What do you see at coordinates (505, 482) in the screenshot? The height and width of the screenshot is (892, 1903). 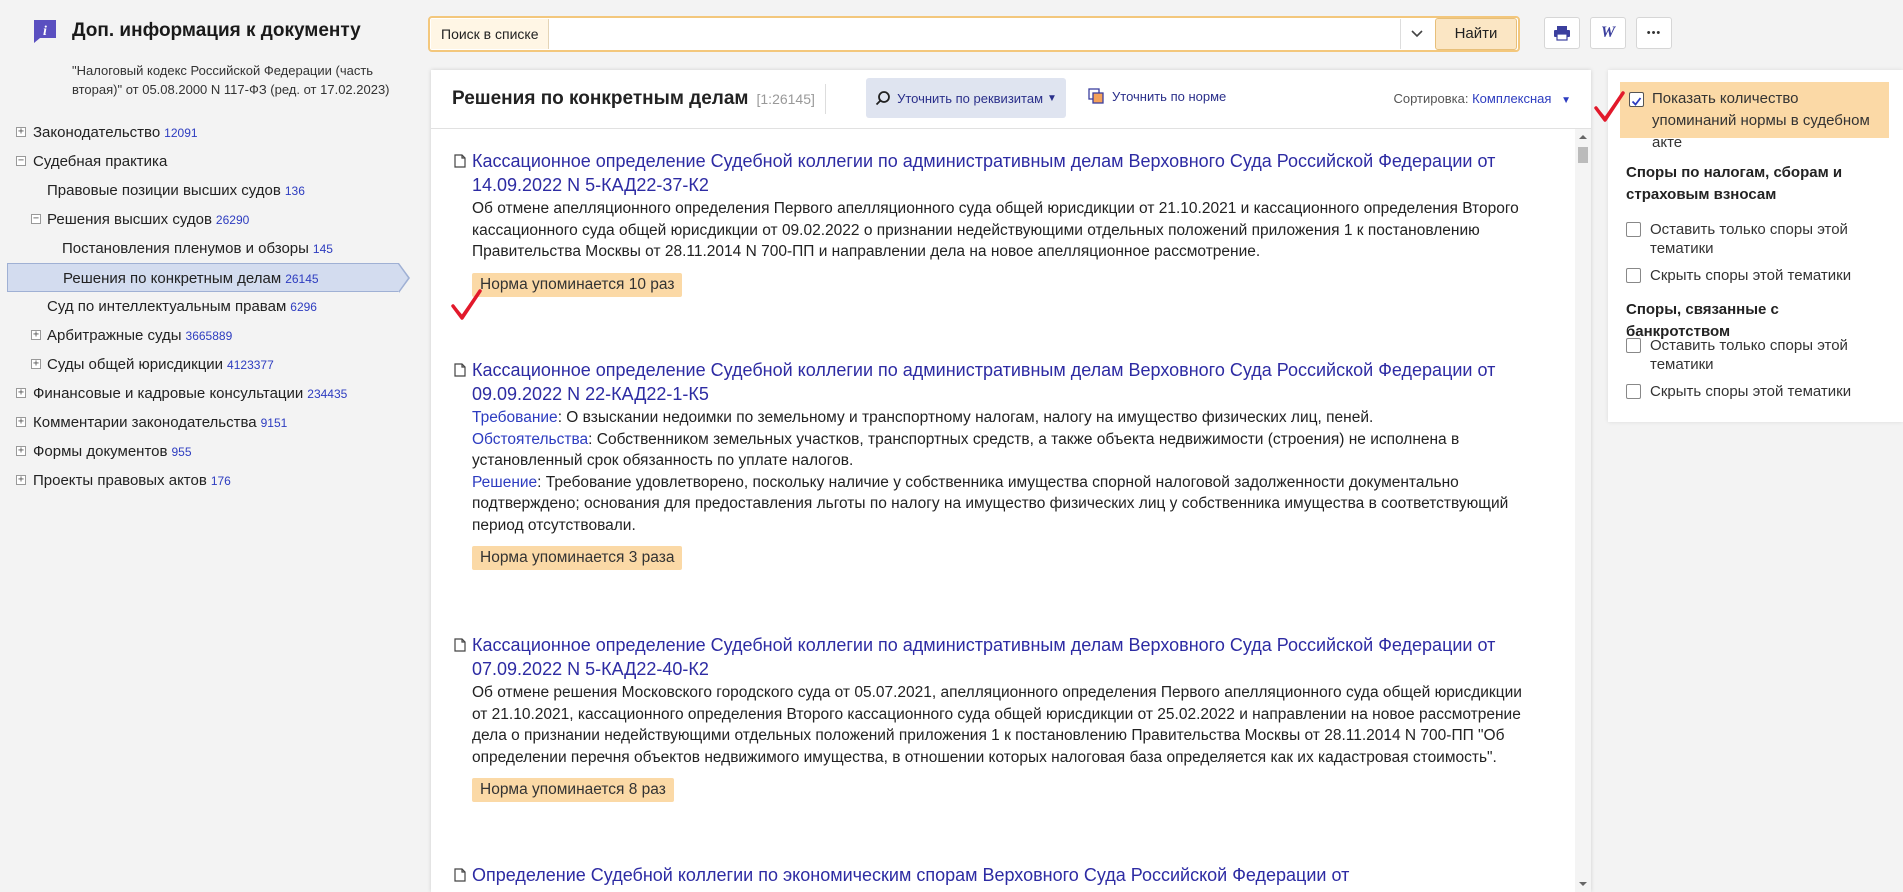 I see `decision-label: Решение` at bounding box center [505, 482].